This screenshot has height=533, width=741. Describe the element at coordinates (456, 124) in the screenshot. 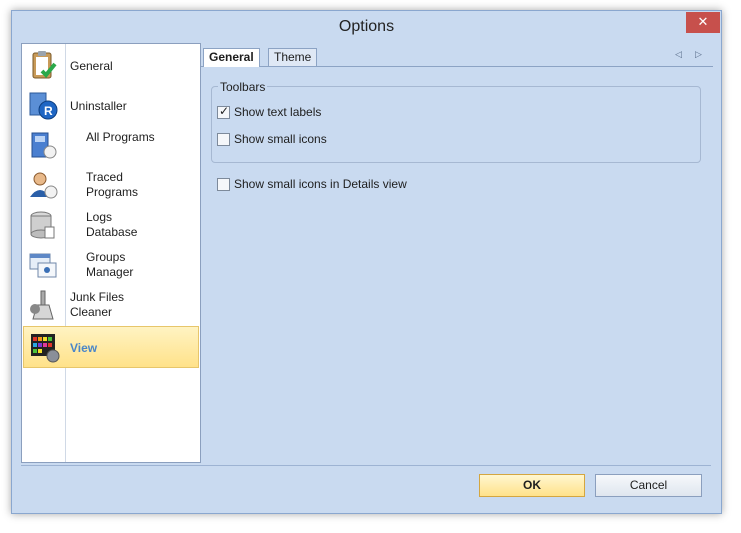

I see `toolbars-group` at that location.